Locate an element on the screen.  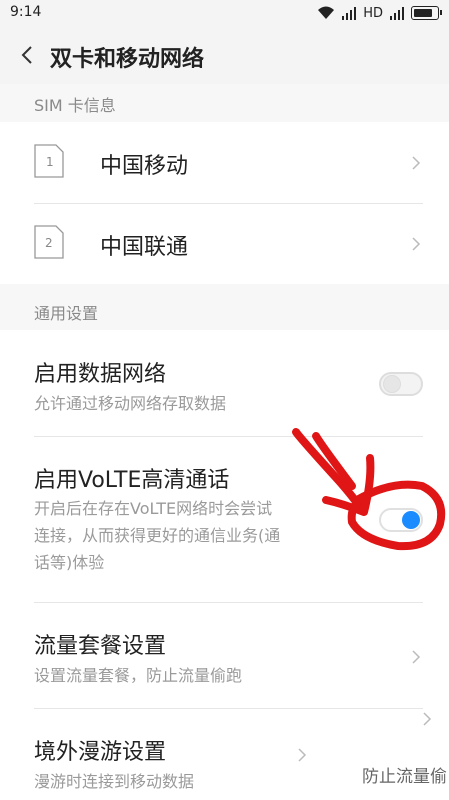
sim-slot-number: 1 is located at coordinates (50, 162).